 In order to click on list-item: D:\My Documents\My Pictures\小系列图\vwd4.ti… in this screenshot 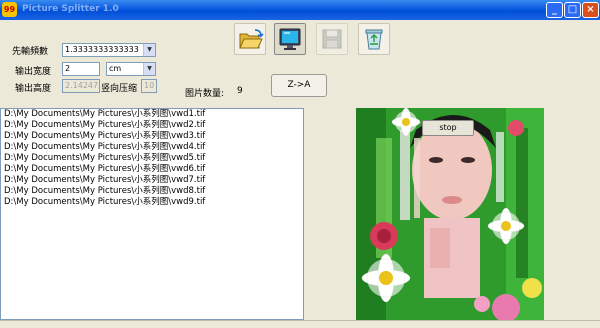, I will do `click(152, 147)`.